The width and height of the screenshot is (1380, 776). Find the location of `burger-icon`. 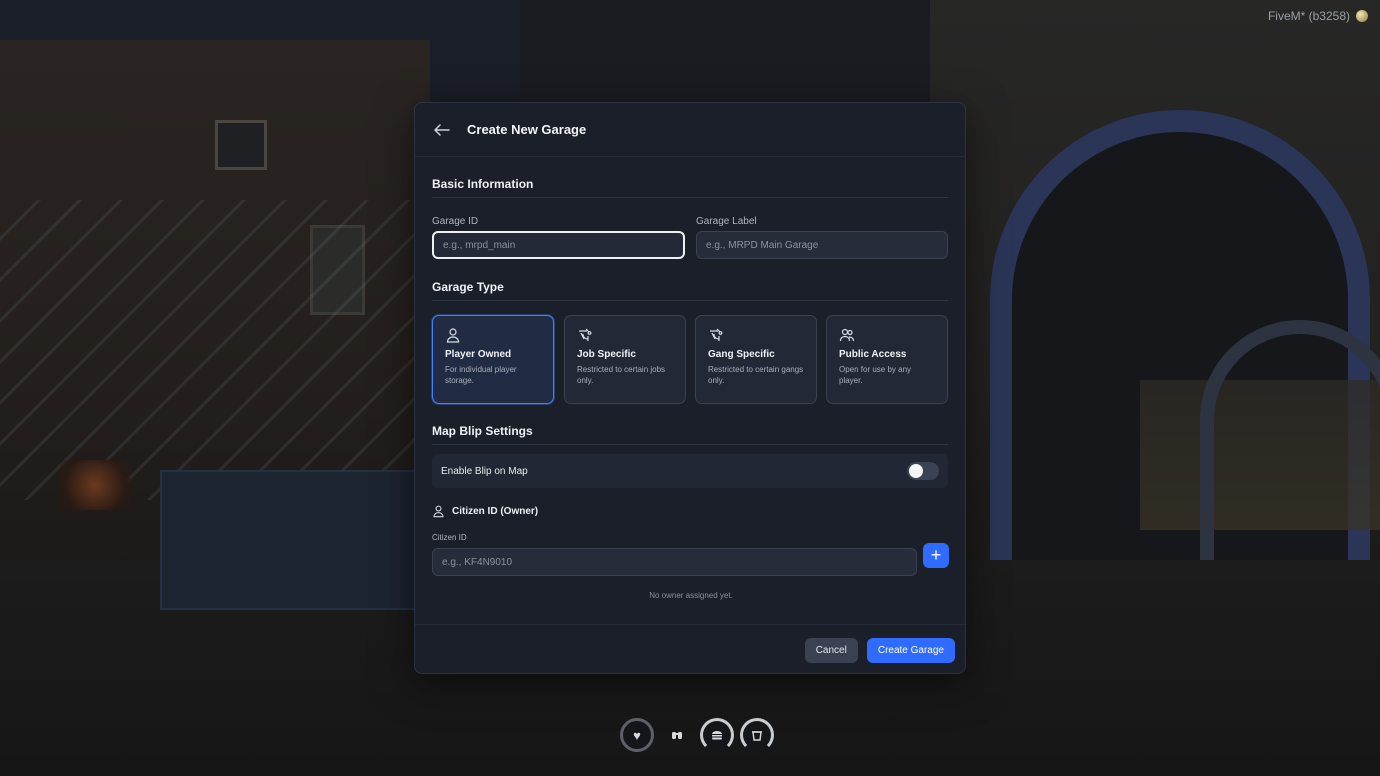

burger-icon is located at coordinates (717, 735).